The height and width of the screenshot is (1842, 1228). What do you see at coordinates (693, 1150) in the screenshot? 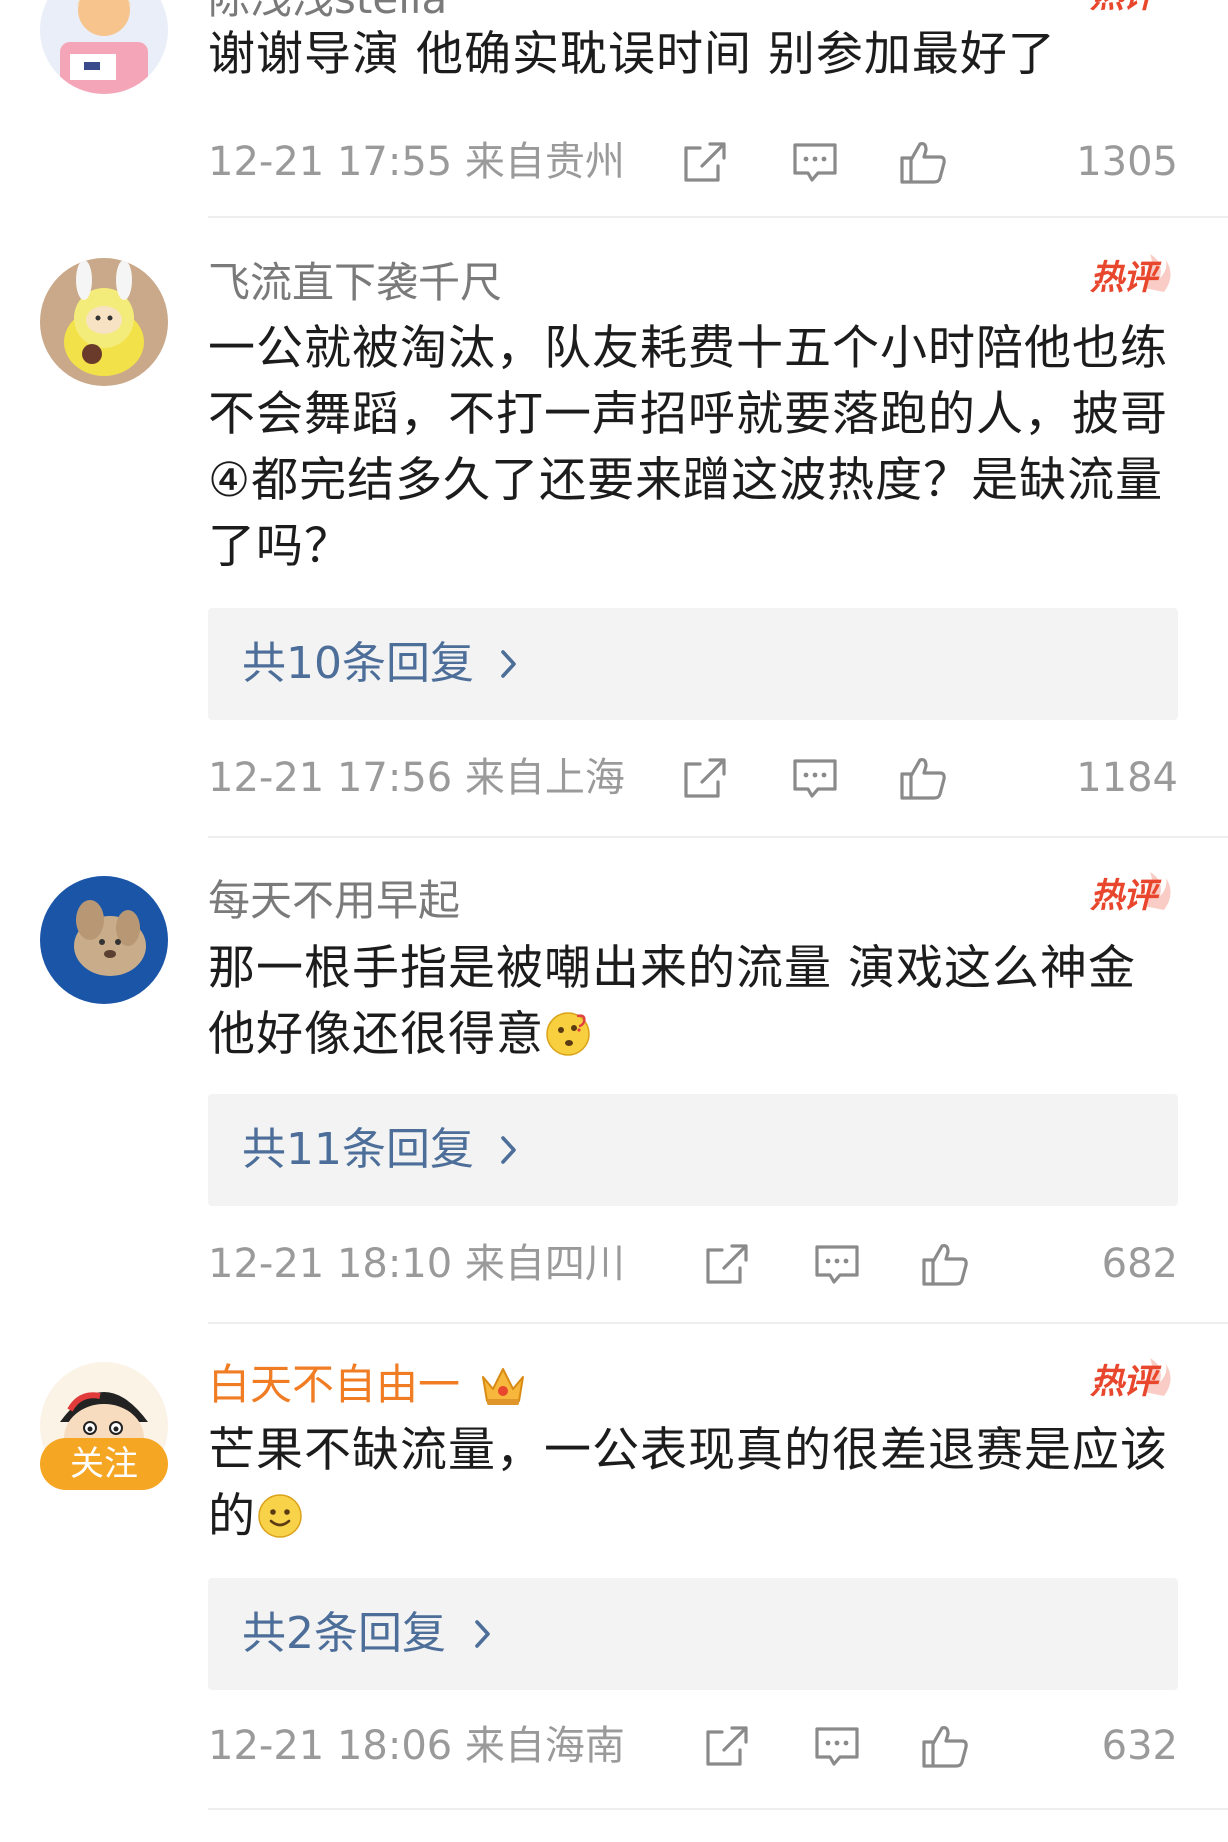
I see `replies-link: 共11条回复` at bounding box center [693, 1150].